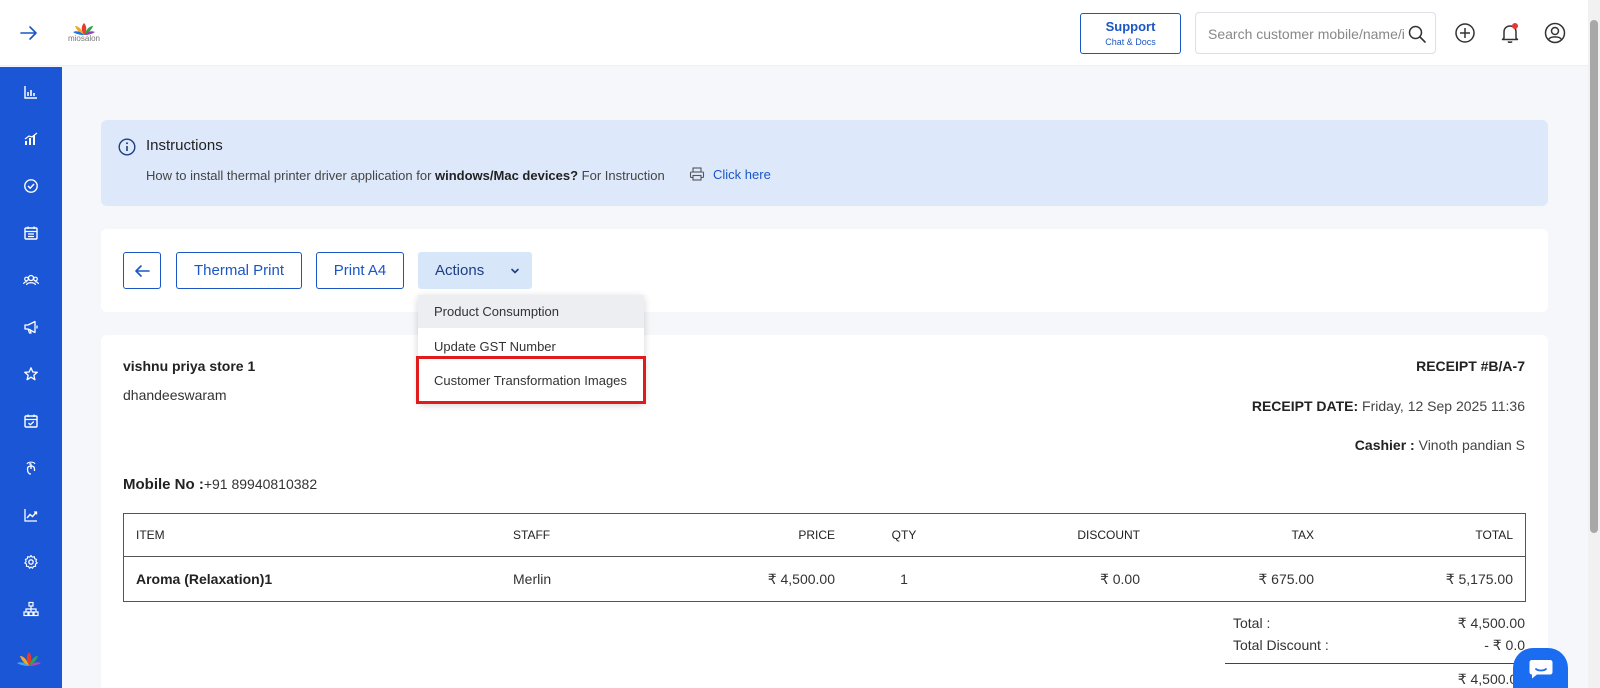 Image resolution: width=1600 pixels, height=688 pixels. I want to click on bar-chart-icon, so click(31, 92).